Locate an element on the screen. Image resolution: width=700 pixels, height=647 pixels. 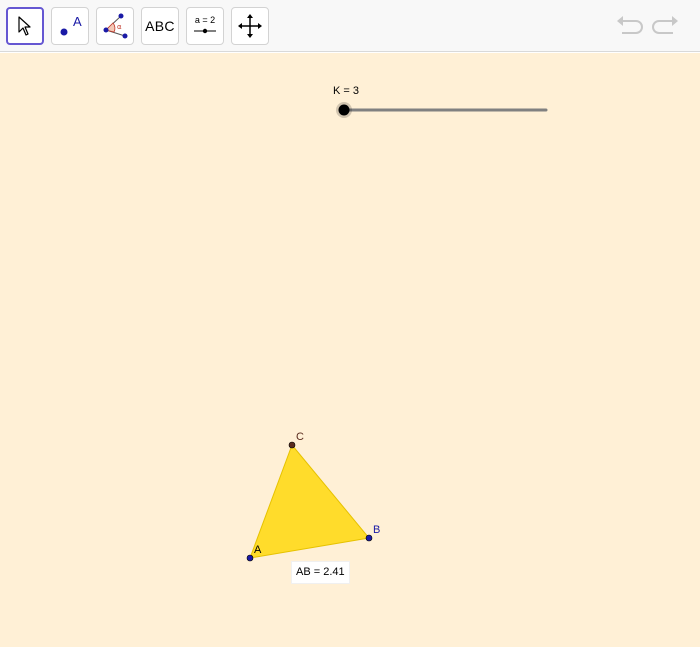
slider-icon: a = 2 is located at coordinates (205, 26).